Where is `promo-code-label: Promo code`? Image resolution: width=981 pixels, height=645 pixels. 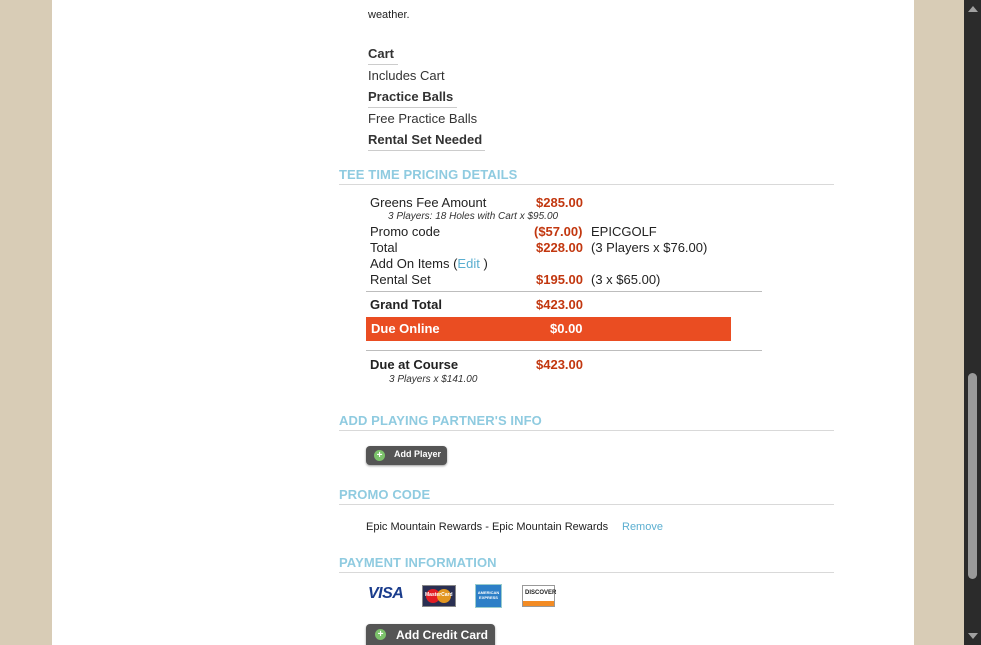 promo-code-label: Promo code is located at coordinates (405, 231).